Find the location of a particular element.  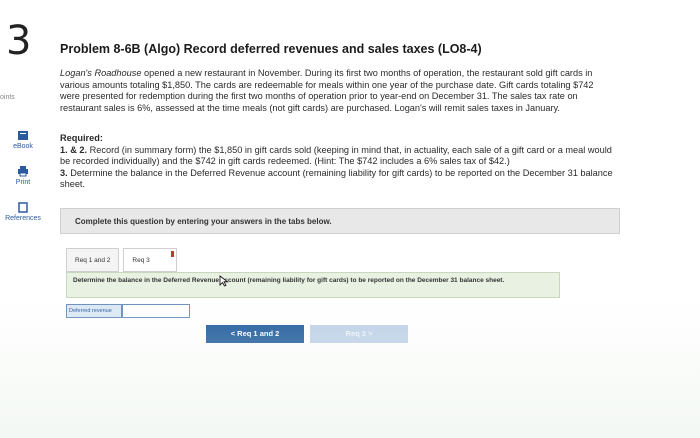

sidebar-item-references: References is located at coordinates (23, 212).